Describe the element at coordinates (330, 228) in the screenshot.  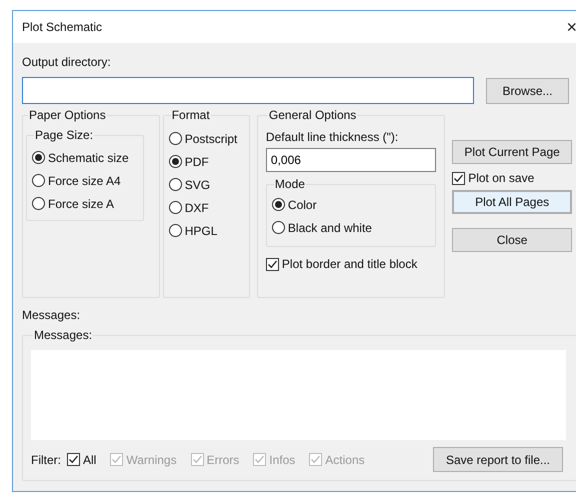
I see `radio-label: Black and white` at that location.